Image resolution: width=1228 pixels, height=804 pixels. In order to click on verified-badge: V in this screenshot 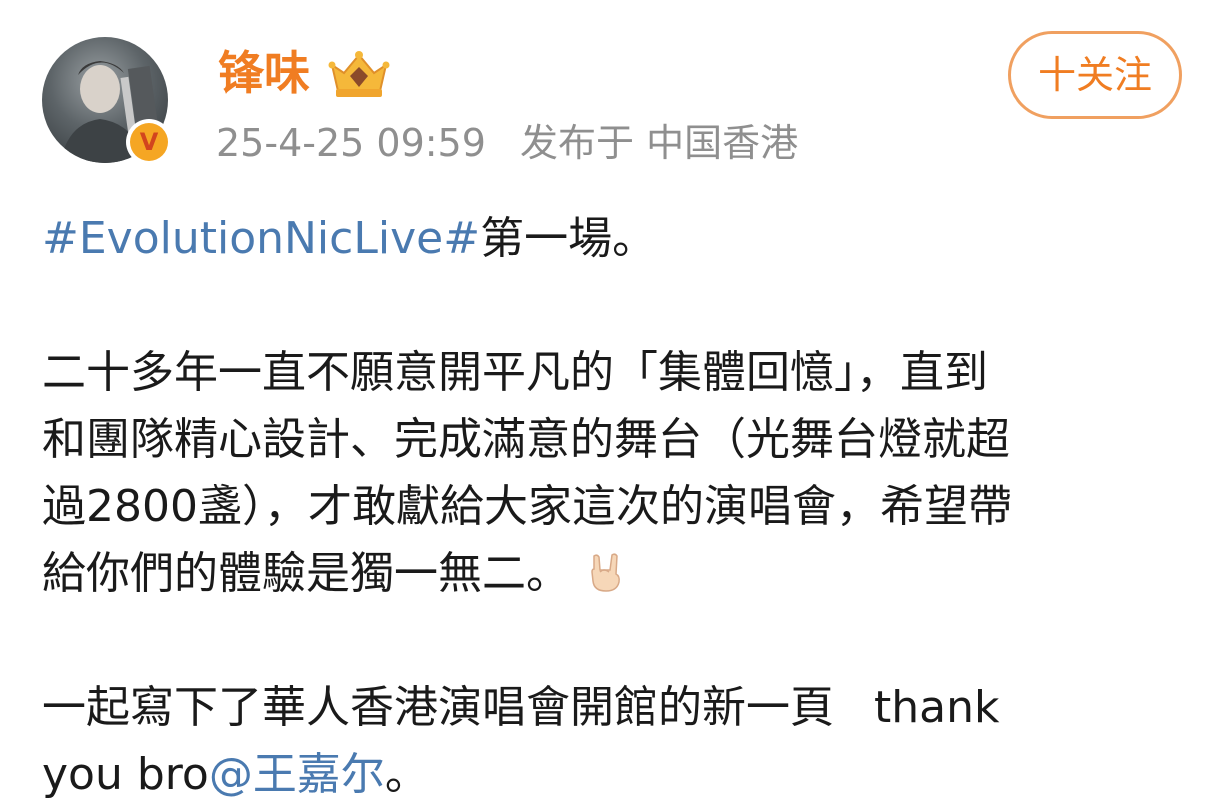, I will do `click(149, 142)`.